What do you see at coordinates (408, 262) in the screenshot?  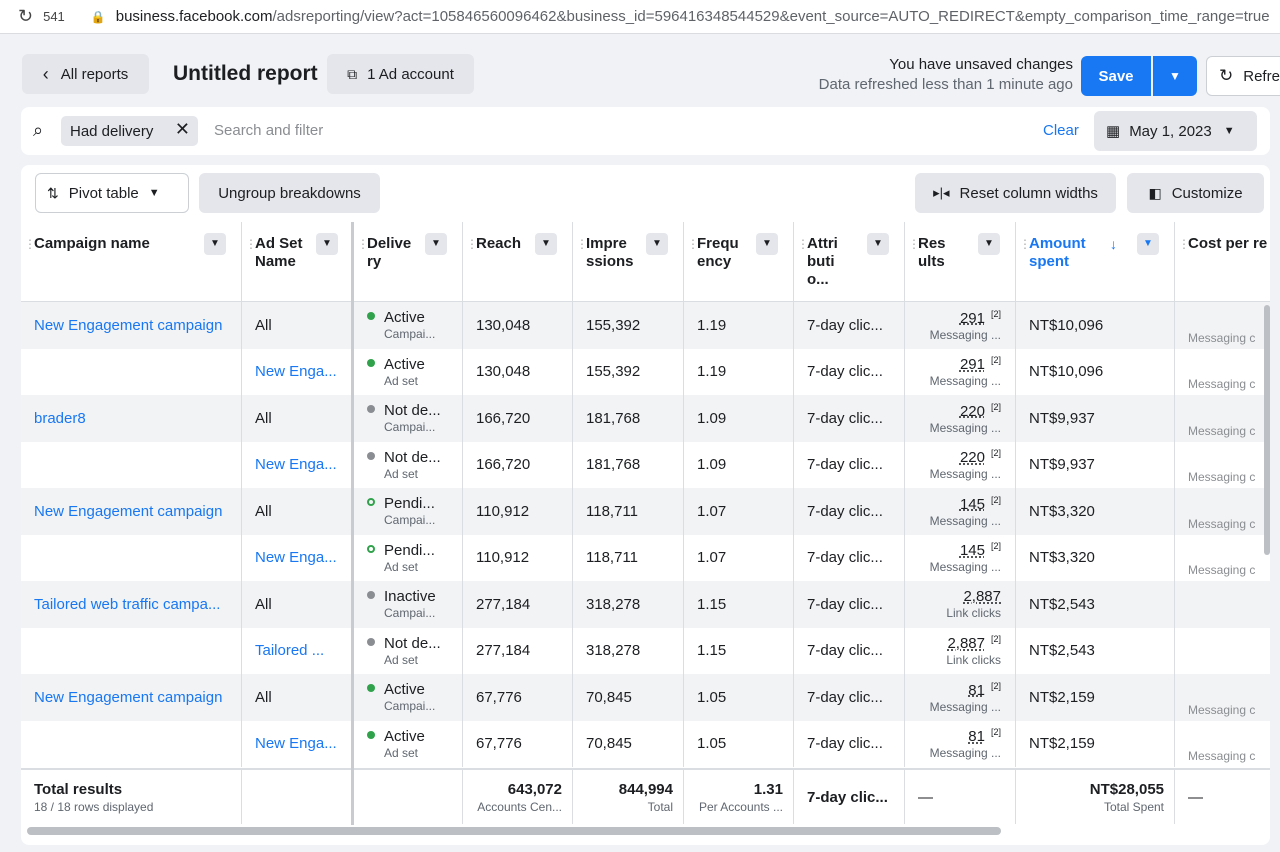 I see `column-header-delivery: ⋮ Delive ry ▼` at bounding box center [408, 262].